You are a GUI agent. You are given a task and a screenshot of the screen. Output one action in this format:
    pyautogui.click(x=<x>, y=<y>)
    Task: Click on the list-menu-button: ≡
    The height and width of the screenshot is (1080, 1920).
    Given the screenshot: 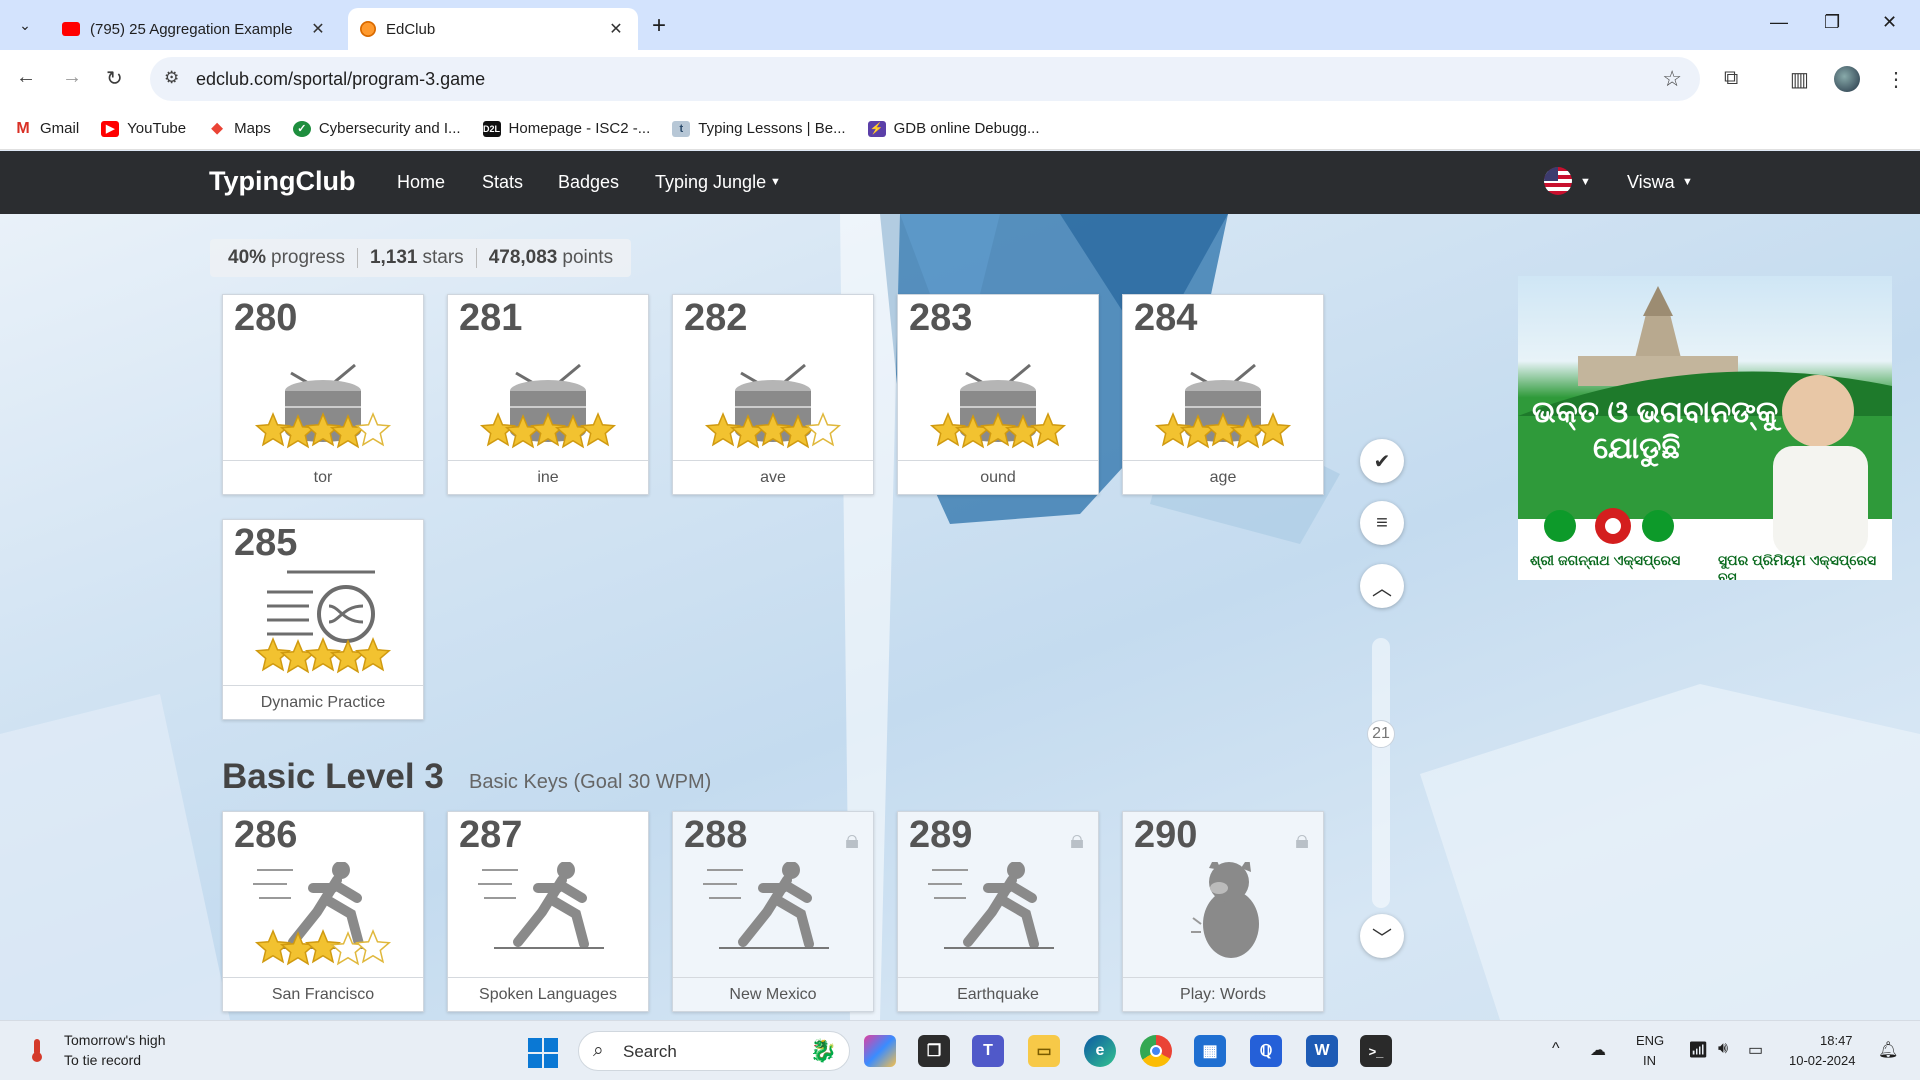 What is the action you would take?
    pyautogui.click(x=1382, y=523)
    